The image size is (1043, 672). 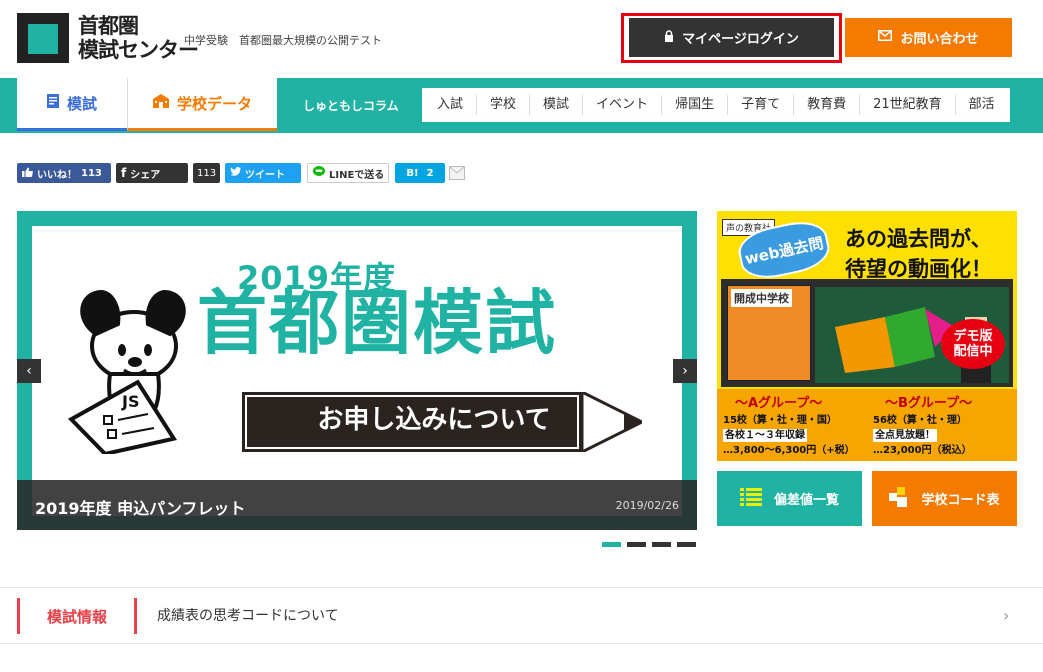 I want to click on line-icon, so click(x=319, y=173).